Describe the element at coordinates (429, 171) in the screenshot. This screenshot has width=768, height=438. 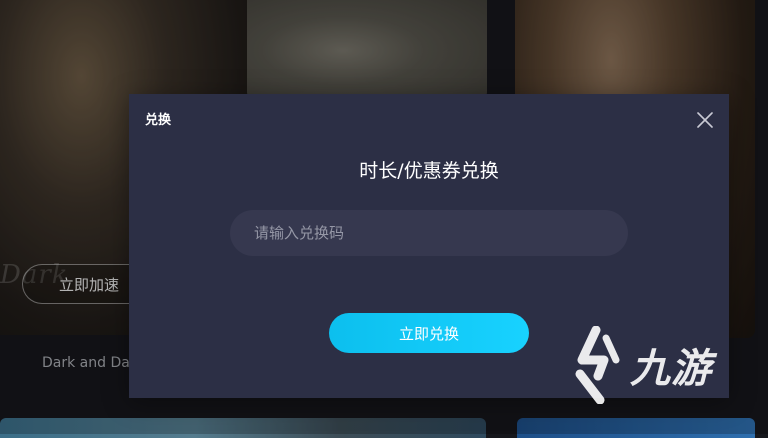
I see `dialog-heading: 时长/优惠券兑换` at that location.